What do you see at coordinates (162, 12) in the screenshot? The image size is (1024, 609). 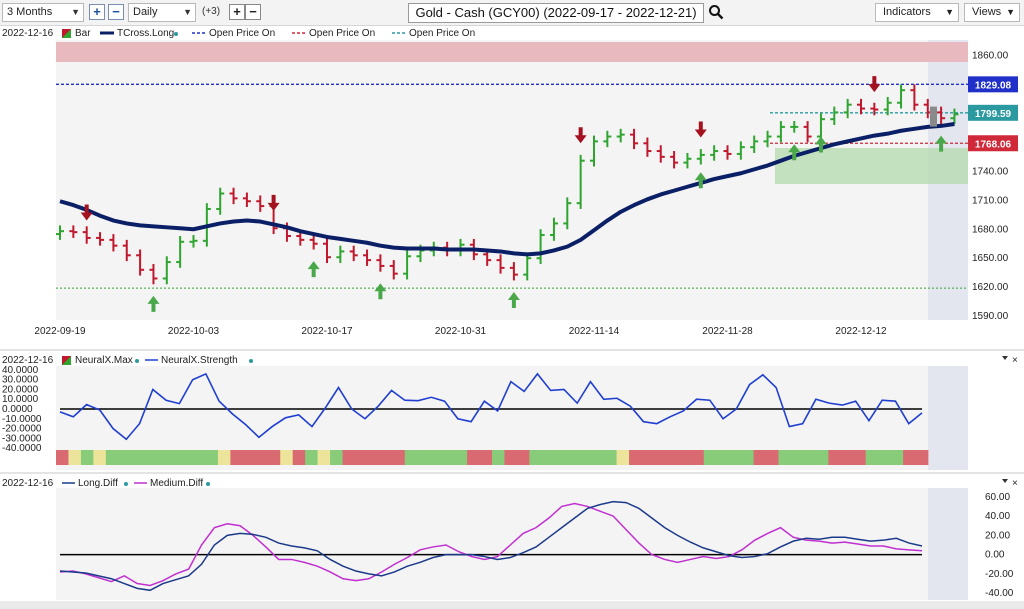 I see `interval-select: Daily ▼` at bounding box center [162, 12].